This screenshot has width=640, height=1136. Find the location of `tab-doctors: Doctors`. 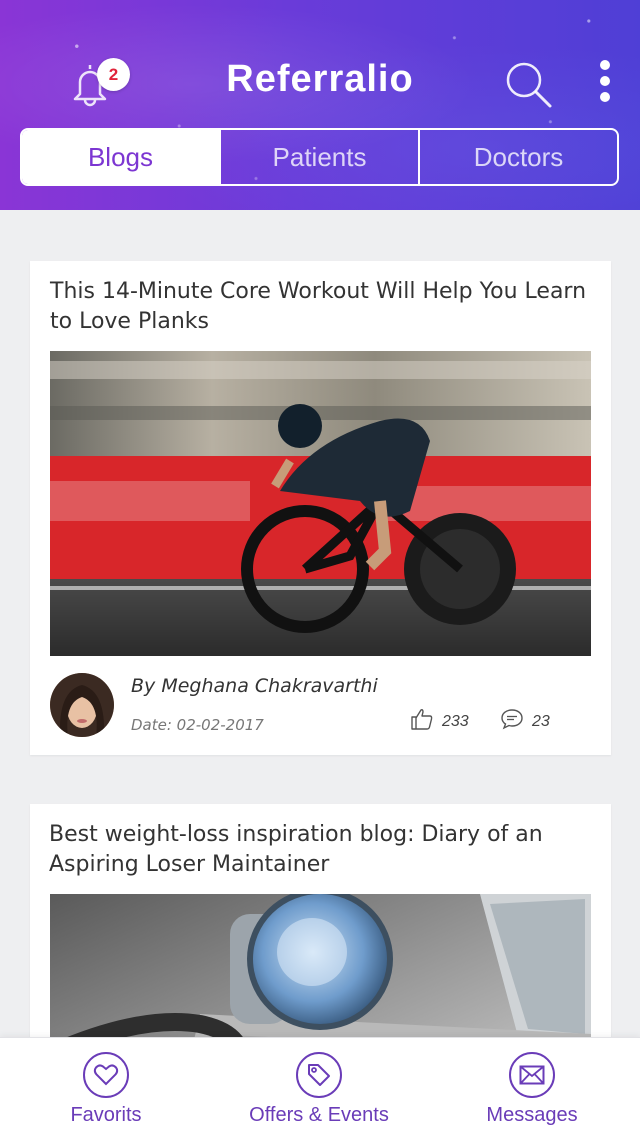

tab-doctors: Doctors is located at coordinates (517, 157).